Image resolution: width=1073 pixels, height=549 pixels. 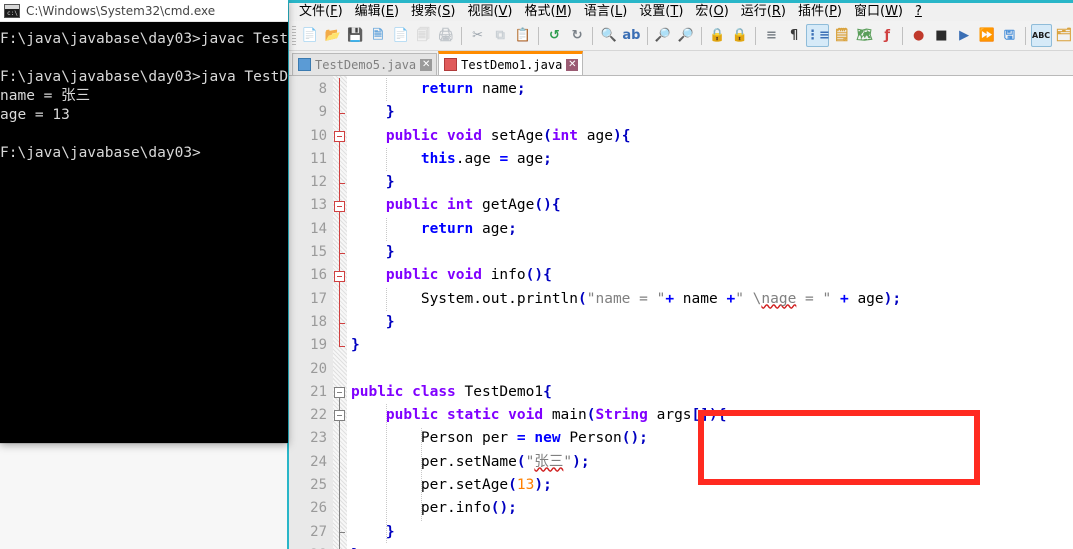 I want to click on code-line: public class TestDemo1{, so click(x=710, y=392).